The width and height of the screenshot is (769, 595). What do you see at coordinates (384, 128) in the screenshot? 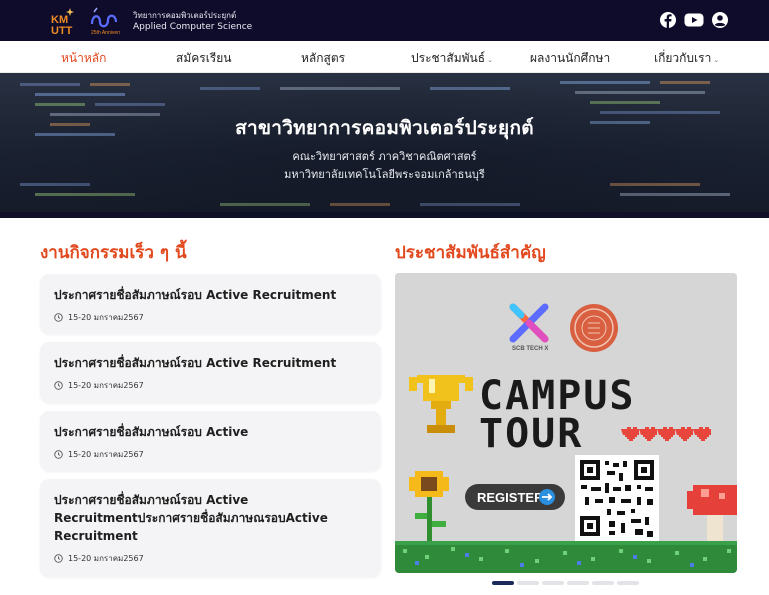
I see `hero-title: สาขาวิทยาการคอมพิวเตอร์ประยุกต์` at bounding box center [384, 128].